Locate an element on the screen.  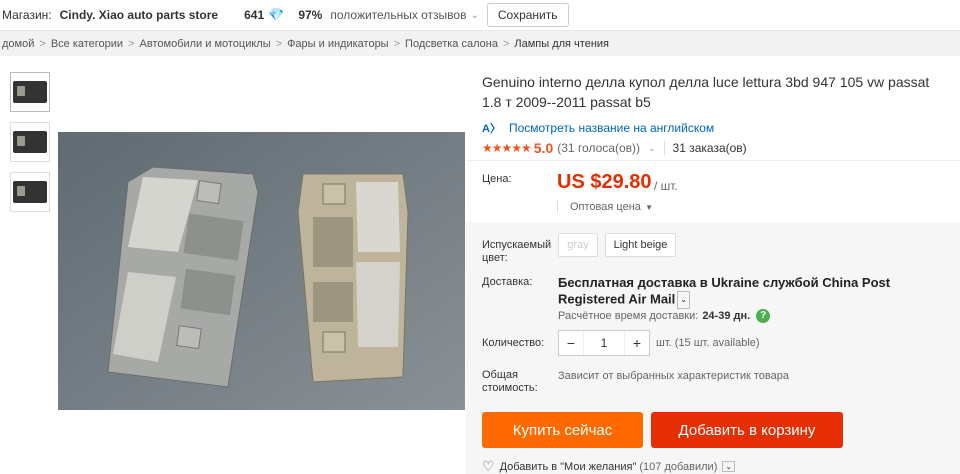
diamond-icon: 💎 is located at coordinates (276, 14).